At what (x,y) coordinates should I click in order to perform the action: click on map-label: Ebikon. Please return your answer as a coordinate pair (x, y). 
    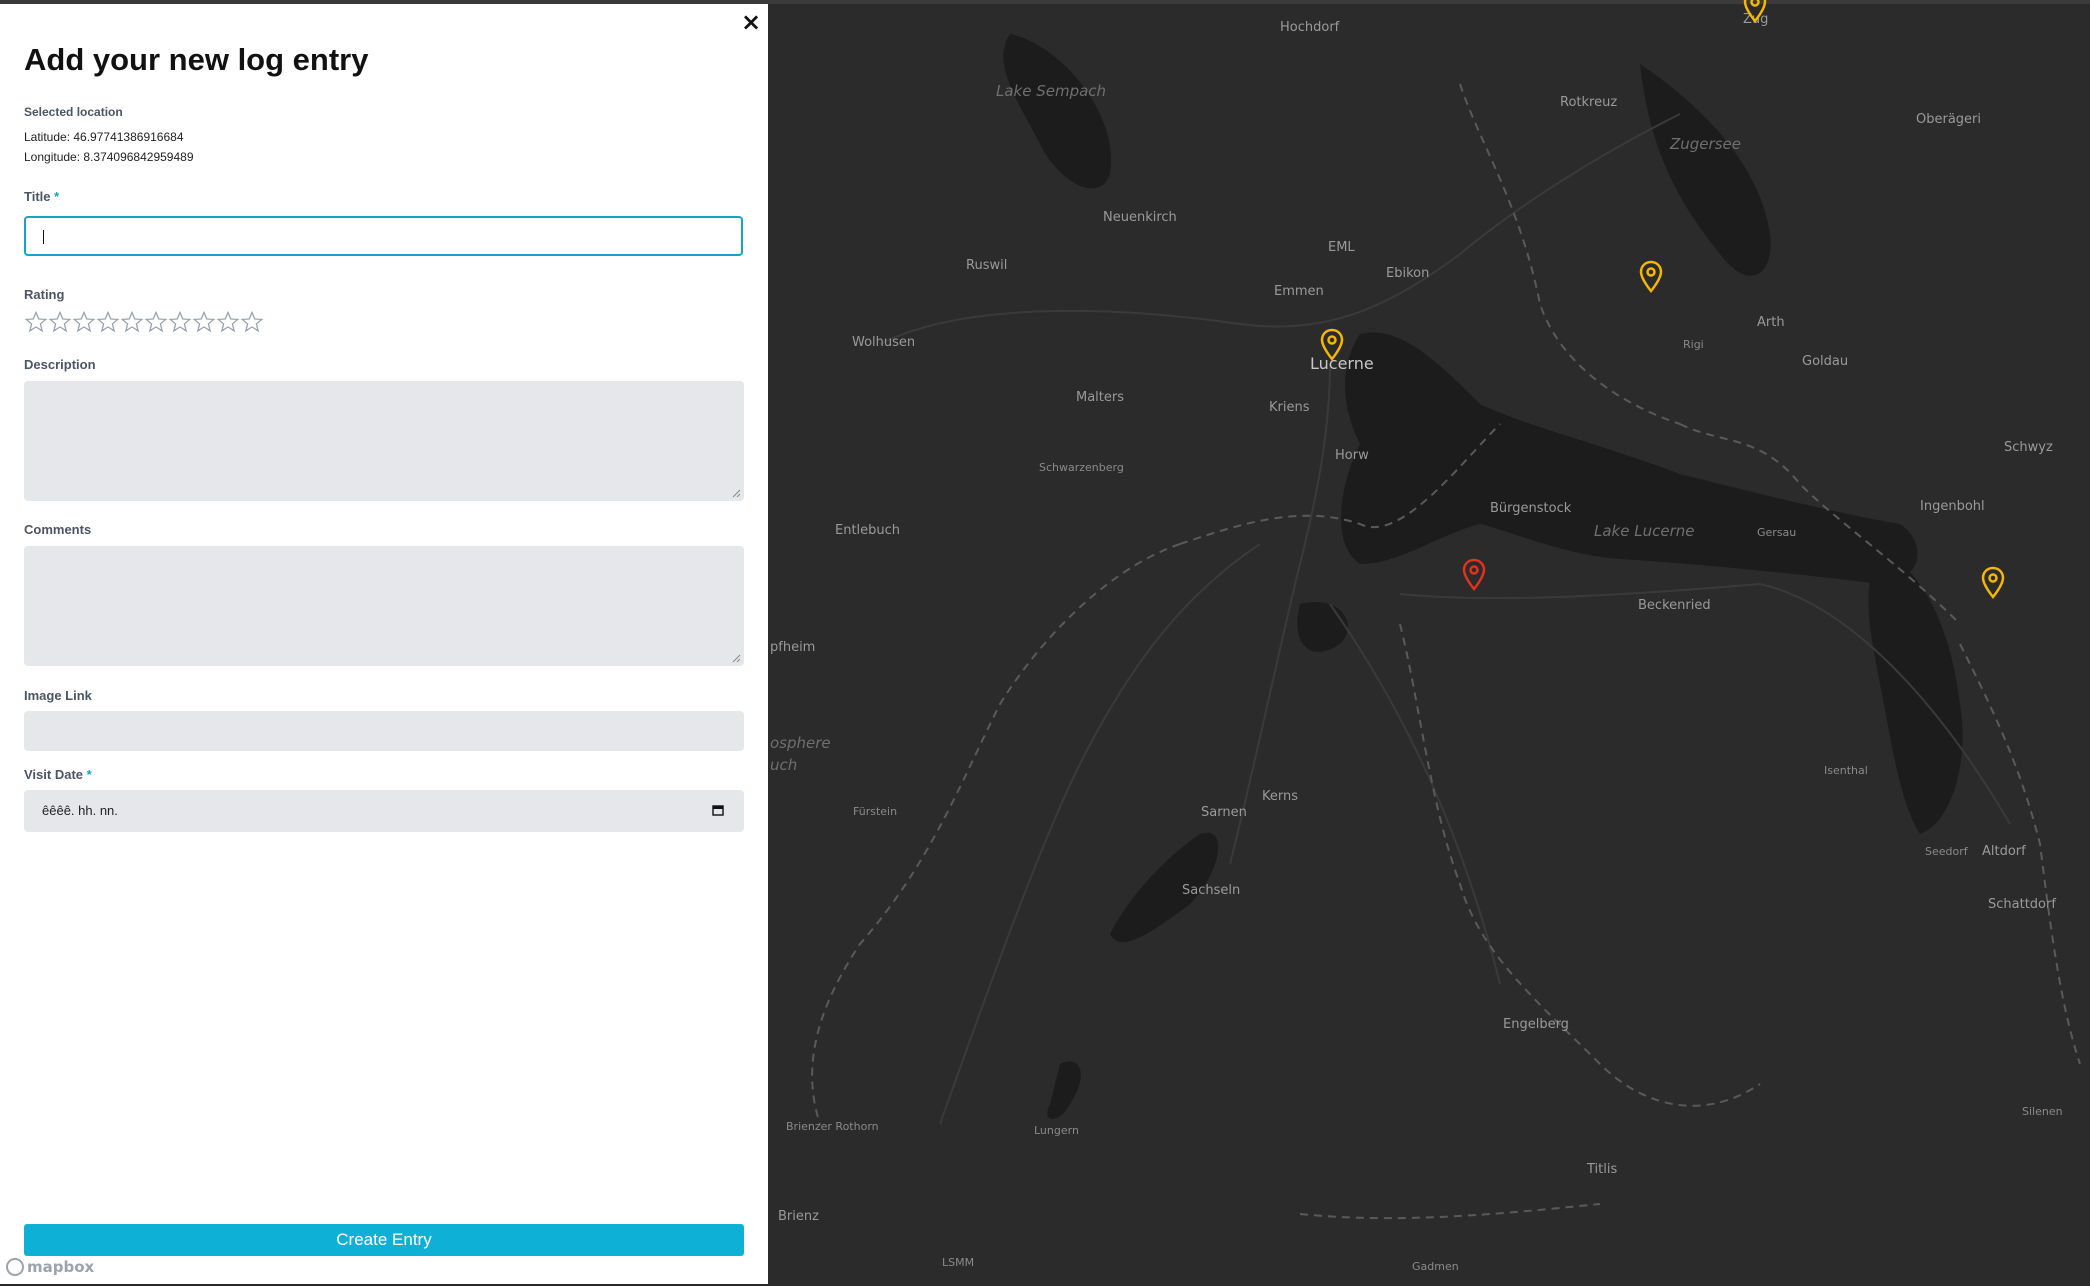
    Looking at the image, I should click on (1408, 273).